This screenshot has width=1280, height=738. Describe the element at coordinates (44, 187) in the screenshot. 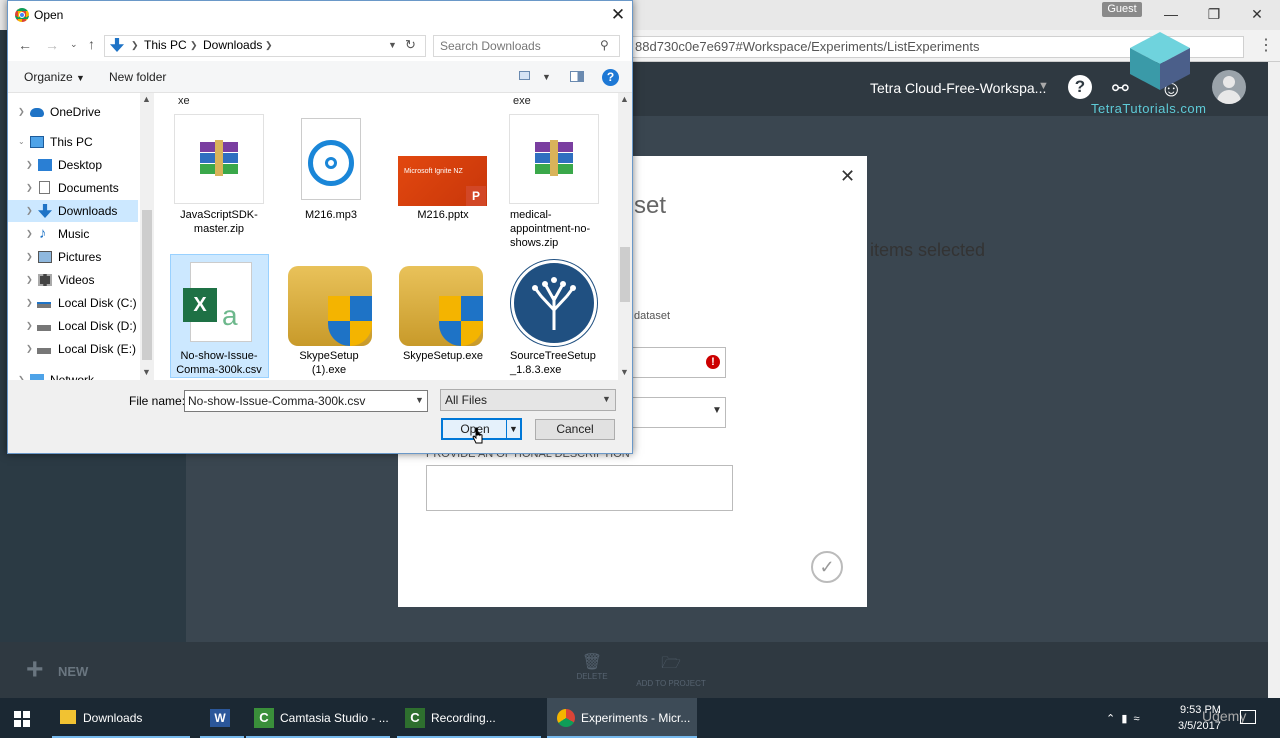

I see `documents-icon` at that location.